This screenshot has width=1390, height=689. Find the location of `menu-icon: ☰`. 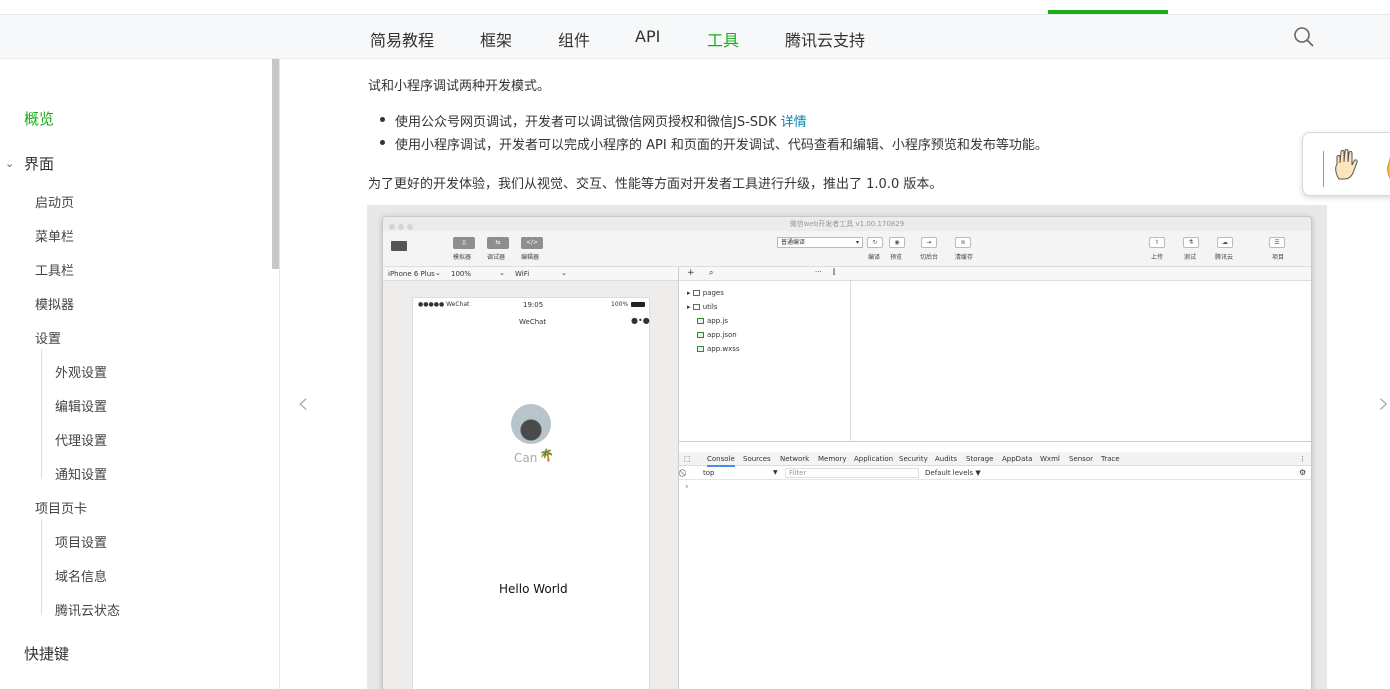

menu-icon: ☰ is located at coordinates (1277, 242).